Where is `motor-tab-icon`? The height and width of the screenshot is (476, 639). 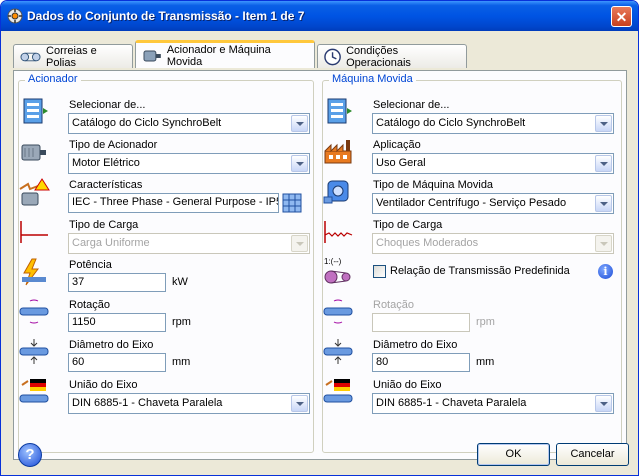
motor-tab-icon is located at coordinates (152, 55).